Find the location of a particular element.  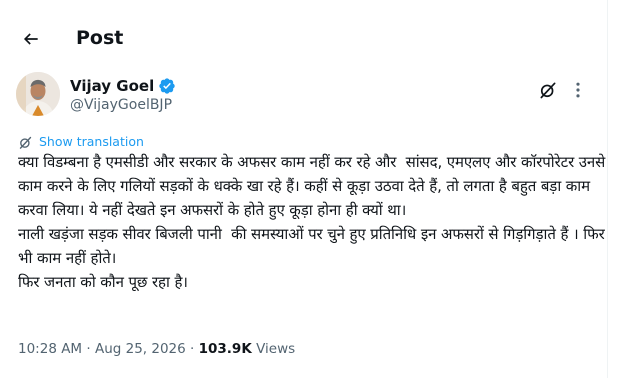

verified-badge-icon is located at coordinates (167, 86).